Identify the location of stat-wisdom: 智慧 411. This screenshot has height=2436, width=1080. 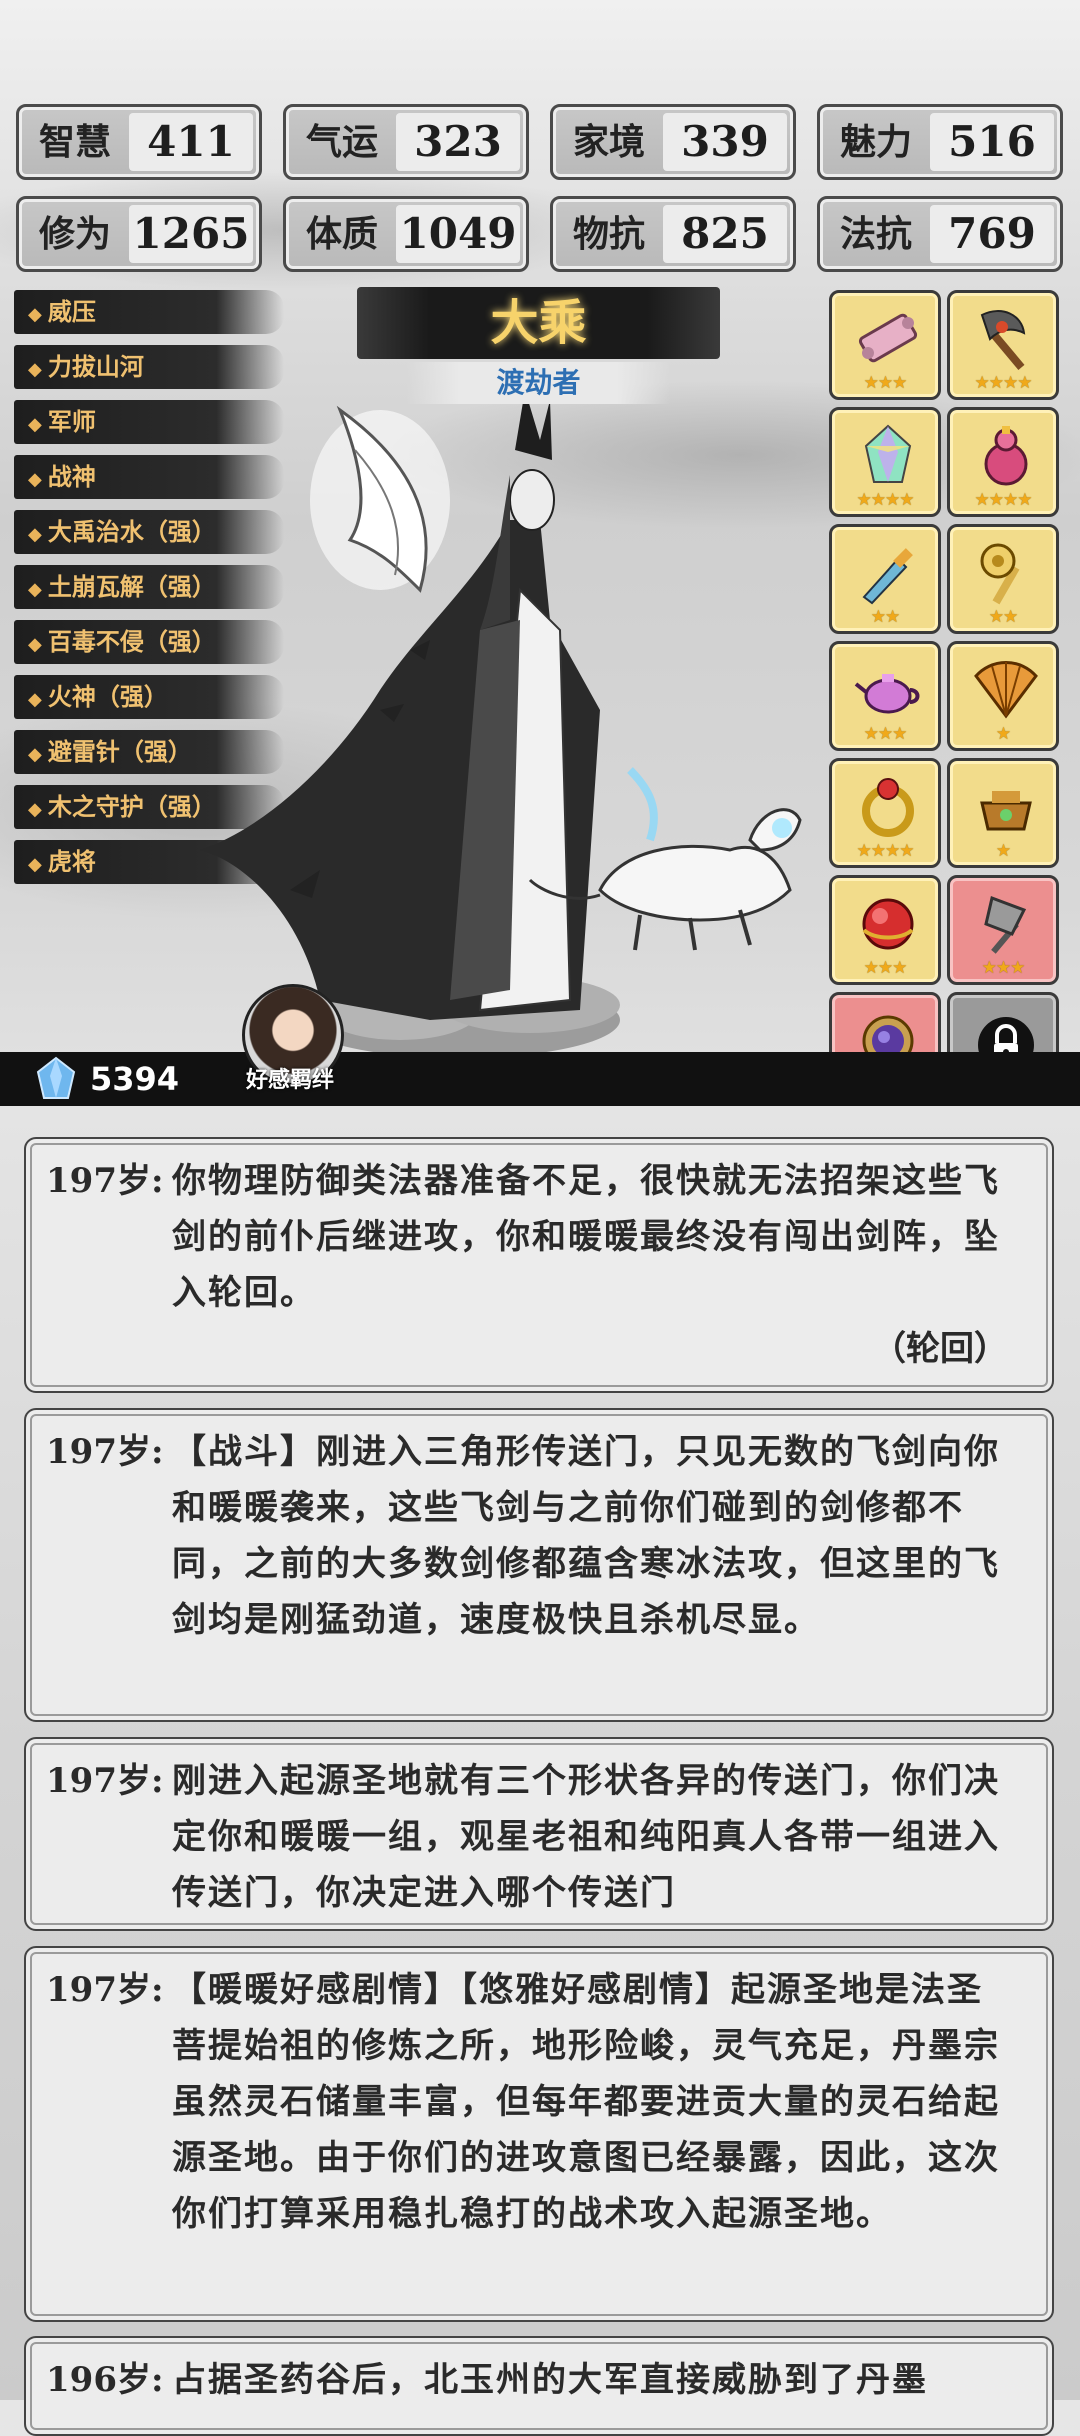
(139, 142).